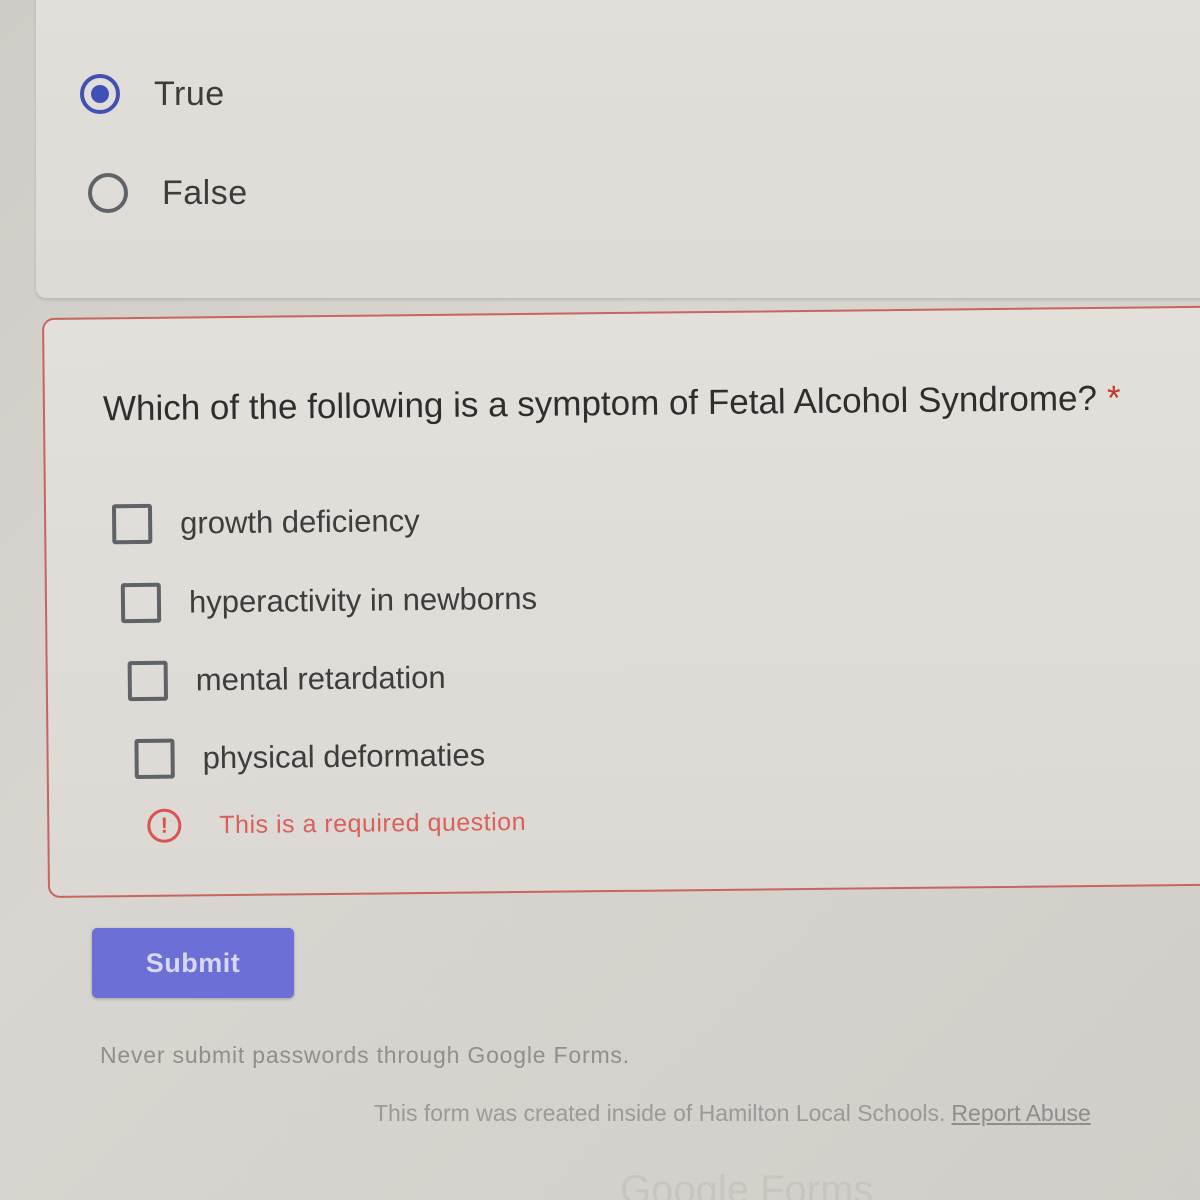 Image resolution: width=1200 pixels, height=1200 pixels. Describe the element at coordinates (164, 825) in the screenshot. I see `error-exclamation-icon: !` at that location.